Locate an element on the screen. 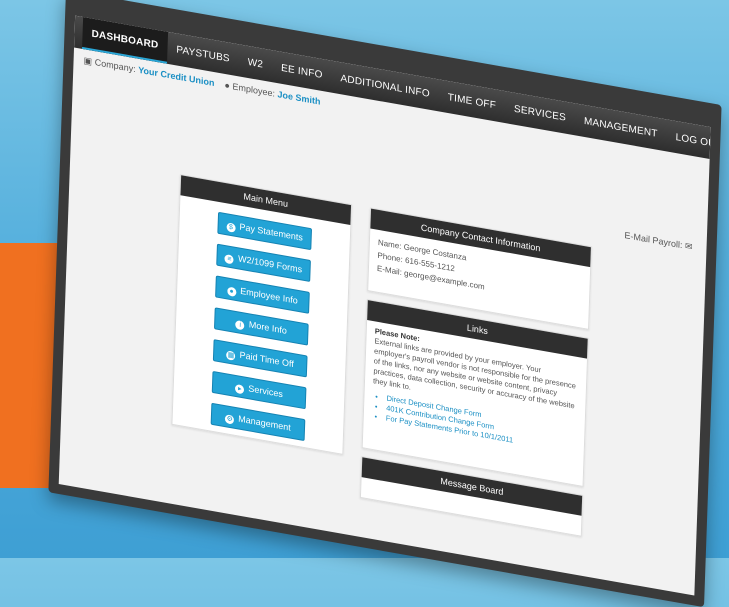  more-info-button: i More Info is located at coordinates (261, 326).